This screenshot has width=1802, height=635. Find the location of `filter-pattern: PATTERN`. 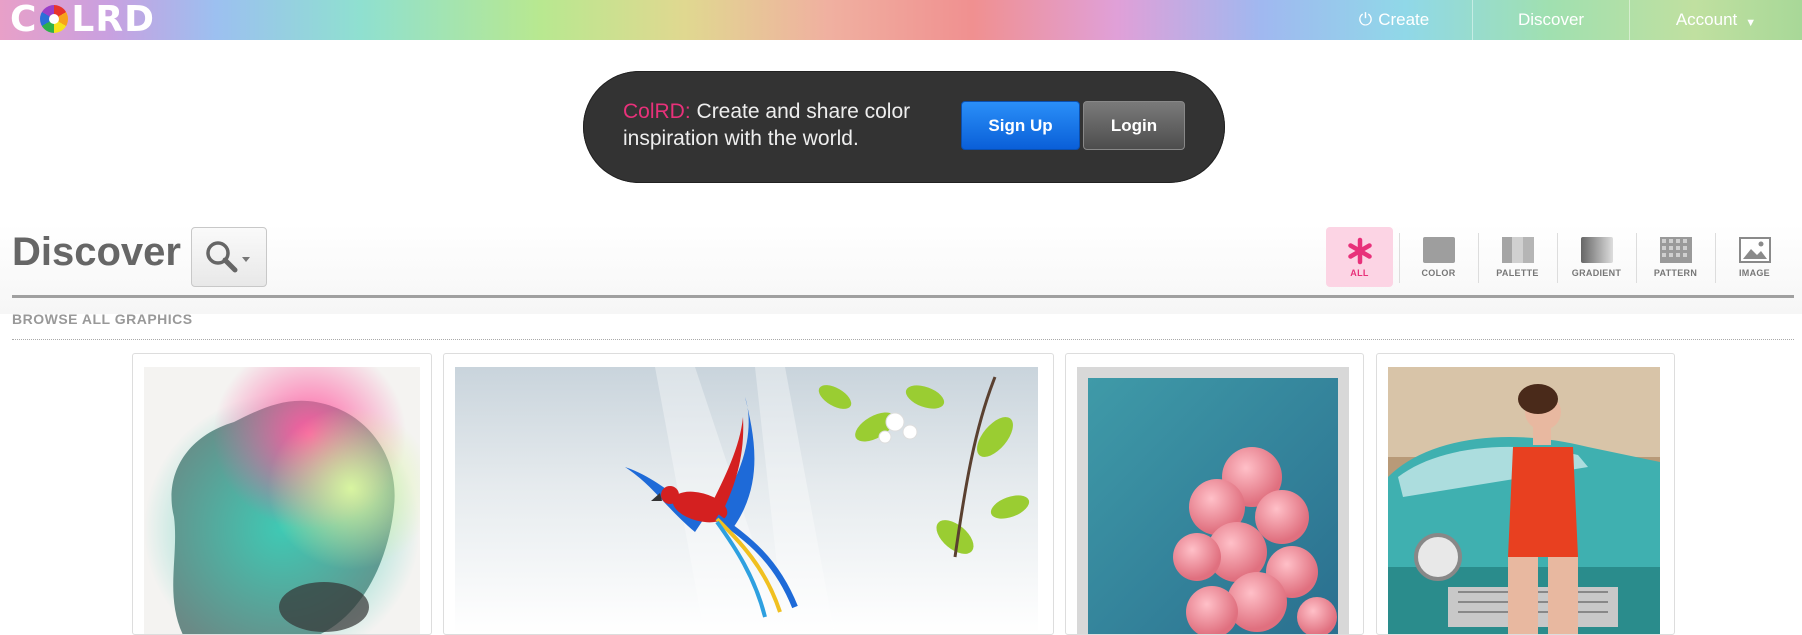

filter-pattern: PATTERN is located at coordinates (1679, 257).